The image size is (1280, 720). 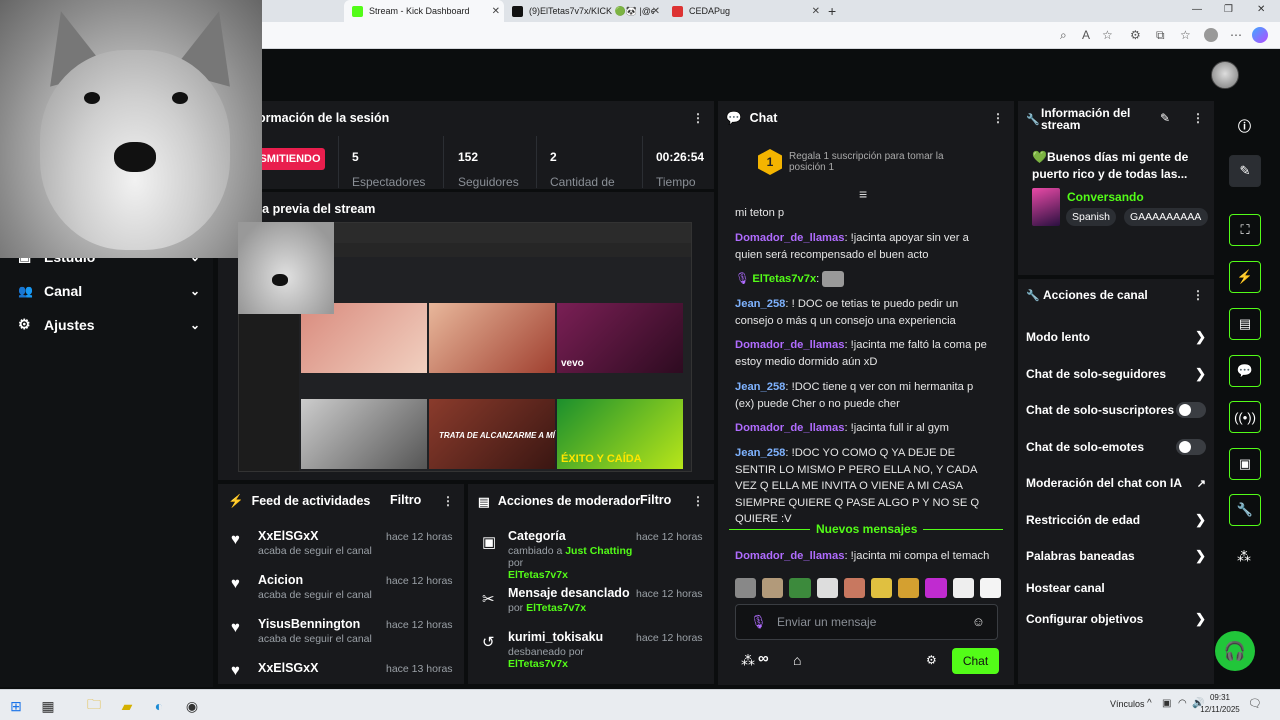 What do you see at coordinates (1245, 324) in the screenshot?
I see `notes-icon: ▤` at bounding box center [1245, 324].